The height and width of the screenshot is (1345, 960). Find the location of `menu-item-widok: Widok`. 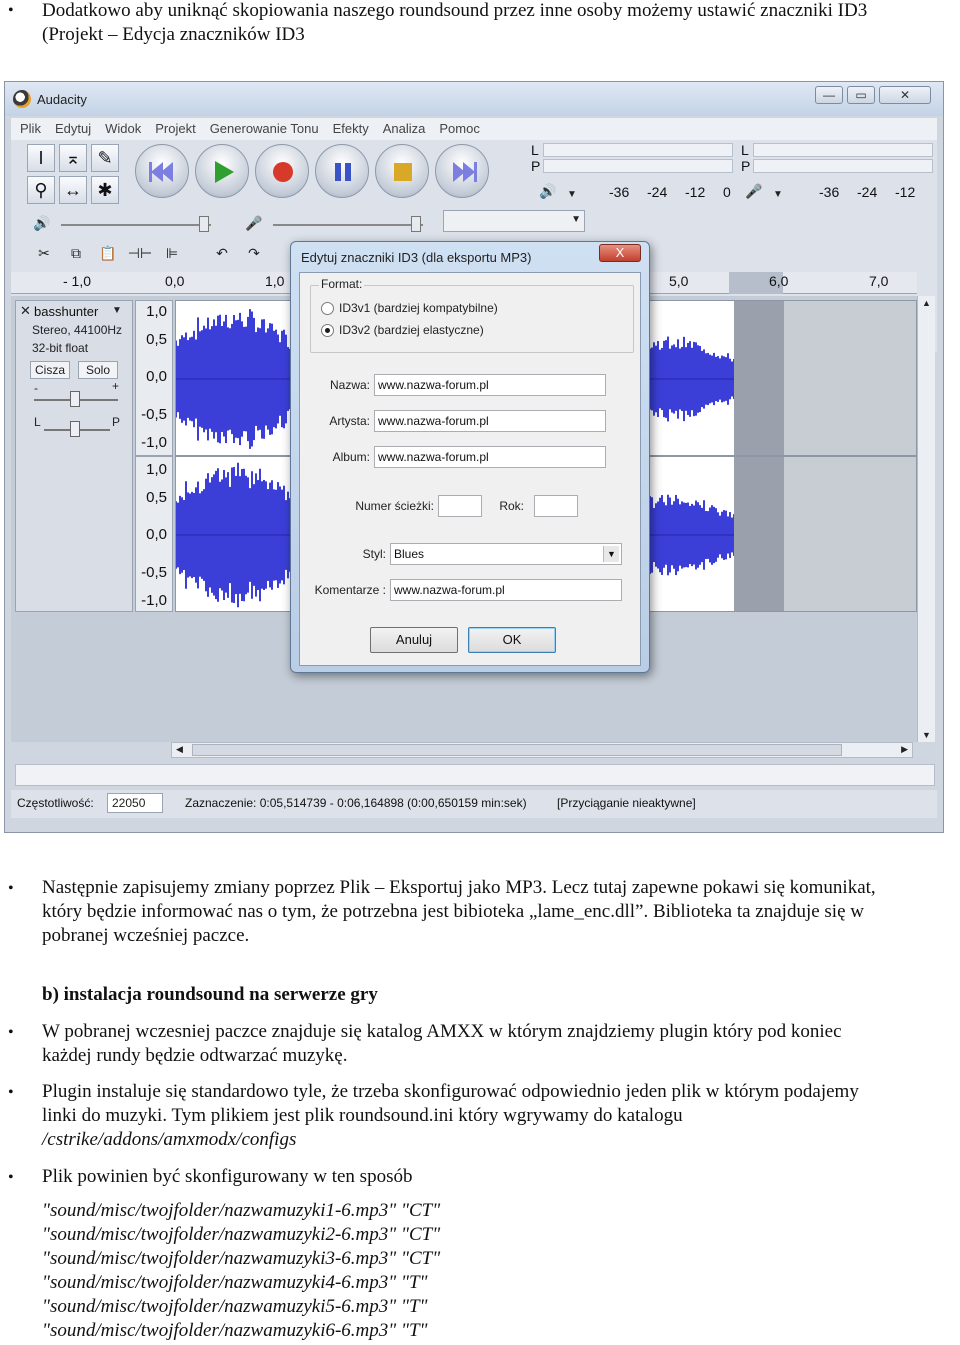

menu-item-widok: Widok is located at coordinates (121, 127).